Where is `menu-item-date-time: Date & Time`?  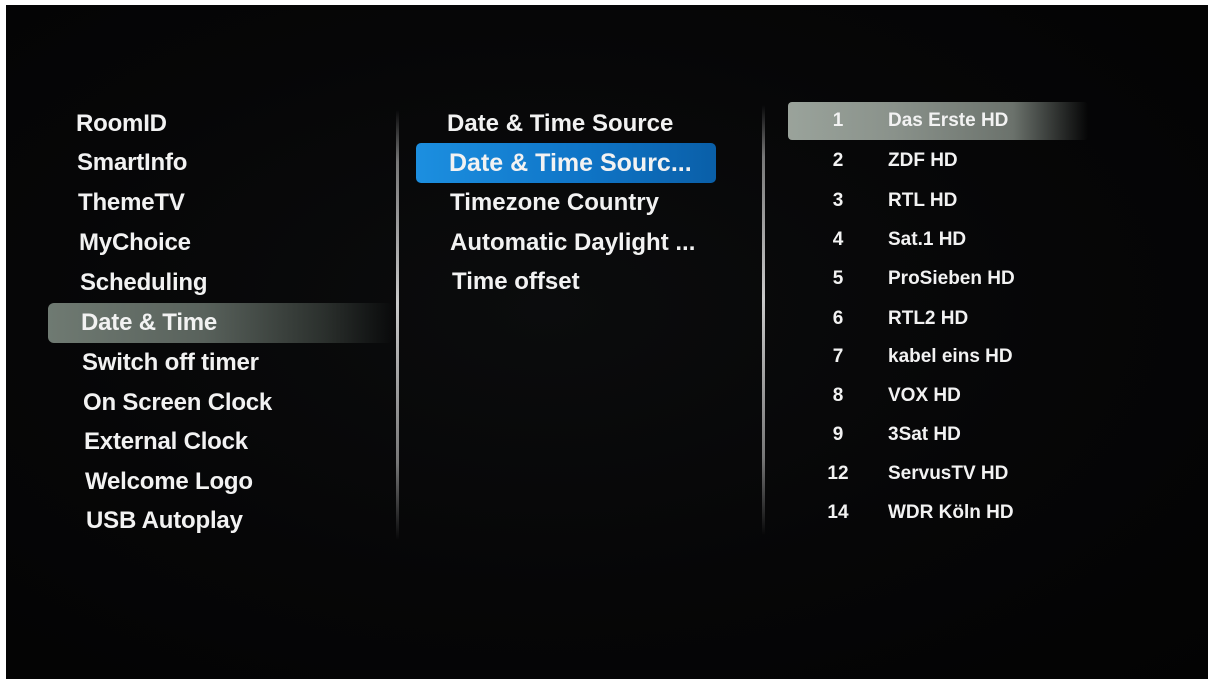 menu-item-date-time: Date & Time is located at coordinates (220, 323).